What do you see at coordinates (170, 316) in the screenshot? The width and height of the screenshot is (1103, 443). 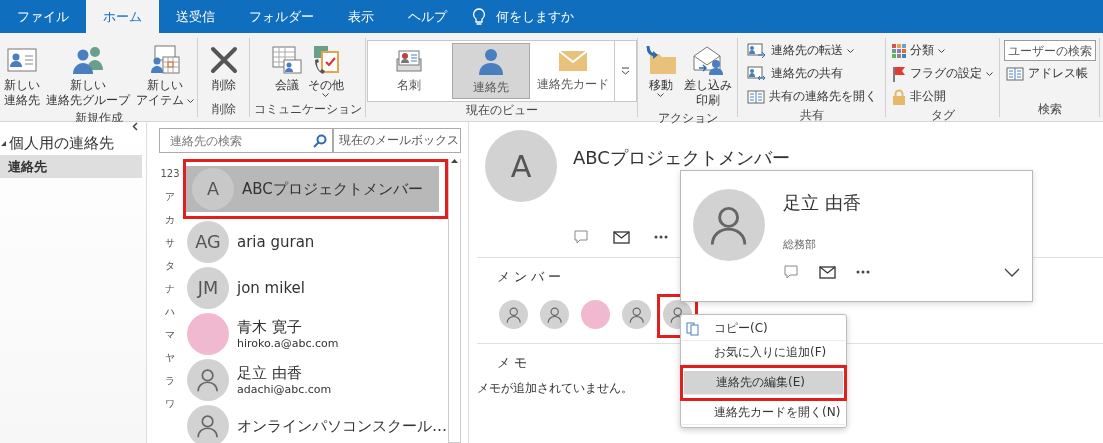 I see `index-letter: ハ` at bounding box center [170, 316].